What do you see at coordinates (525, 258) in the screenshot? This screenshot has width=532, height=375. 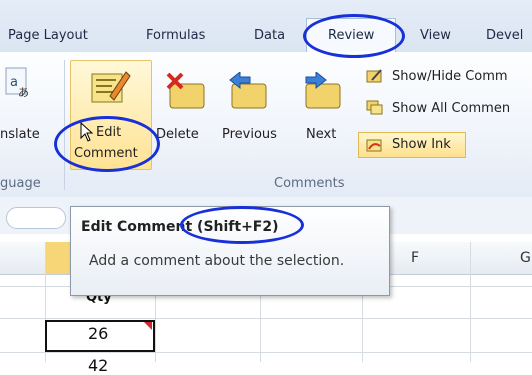 I see `column-header-g: G` at bounding box center [525, 258].